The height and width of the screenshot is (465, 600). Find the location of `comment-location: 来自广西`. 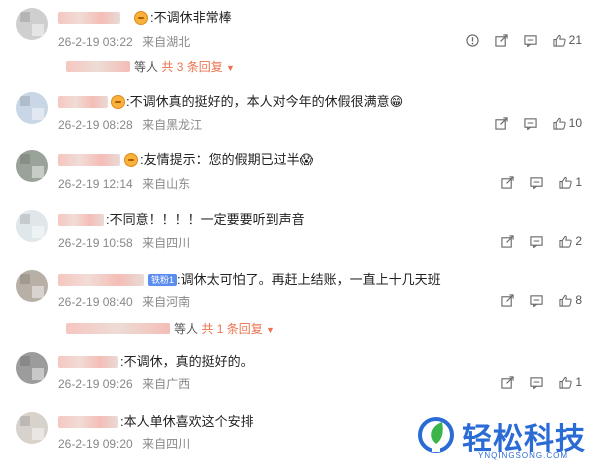

comment-location: 来自广西 is located at coordinates (166, 384).